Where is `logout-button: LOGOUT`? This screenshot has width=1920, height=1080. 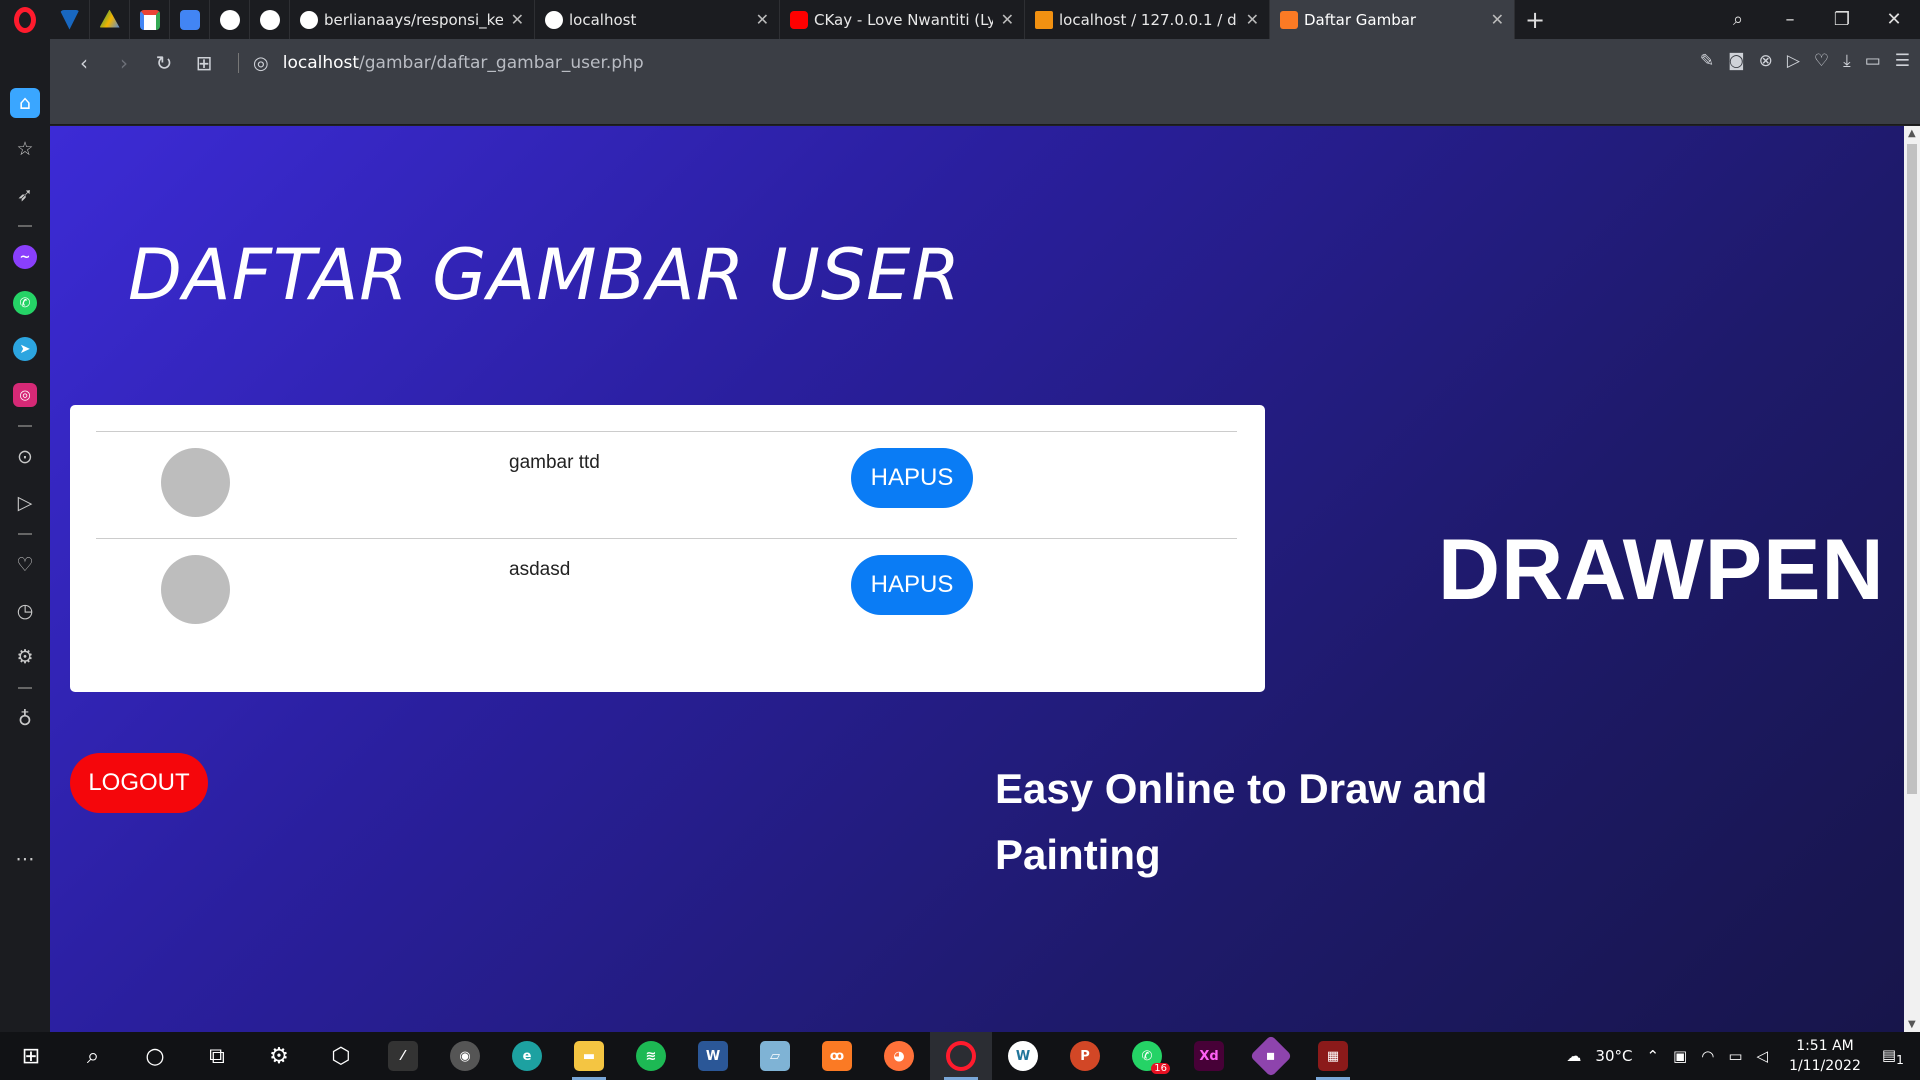
logout-button: LOGOUT is located at coordinates (139, 783).